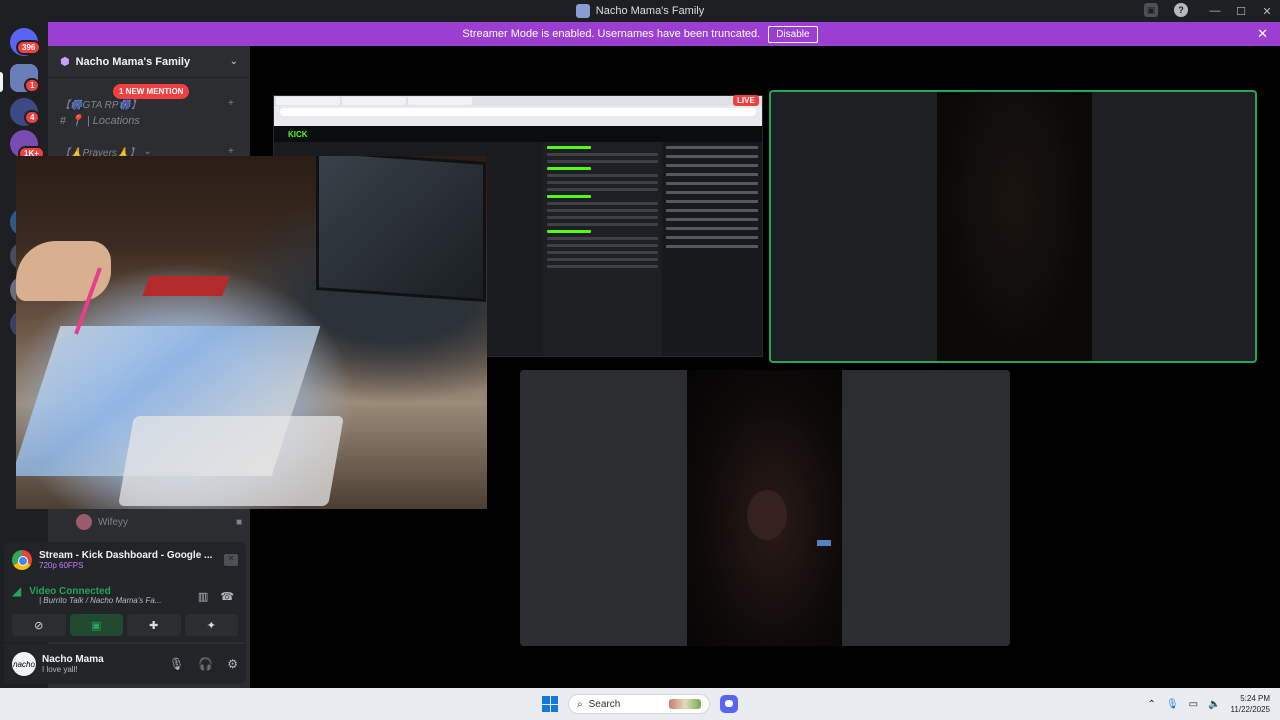 The height and width of the screenshot is (720, 1280). I want to click on plastic-tray, so click(231, 461).